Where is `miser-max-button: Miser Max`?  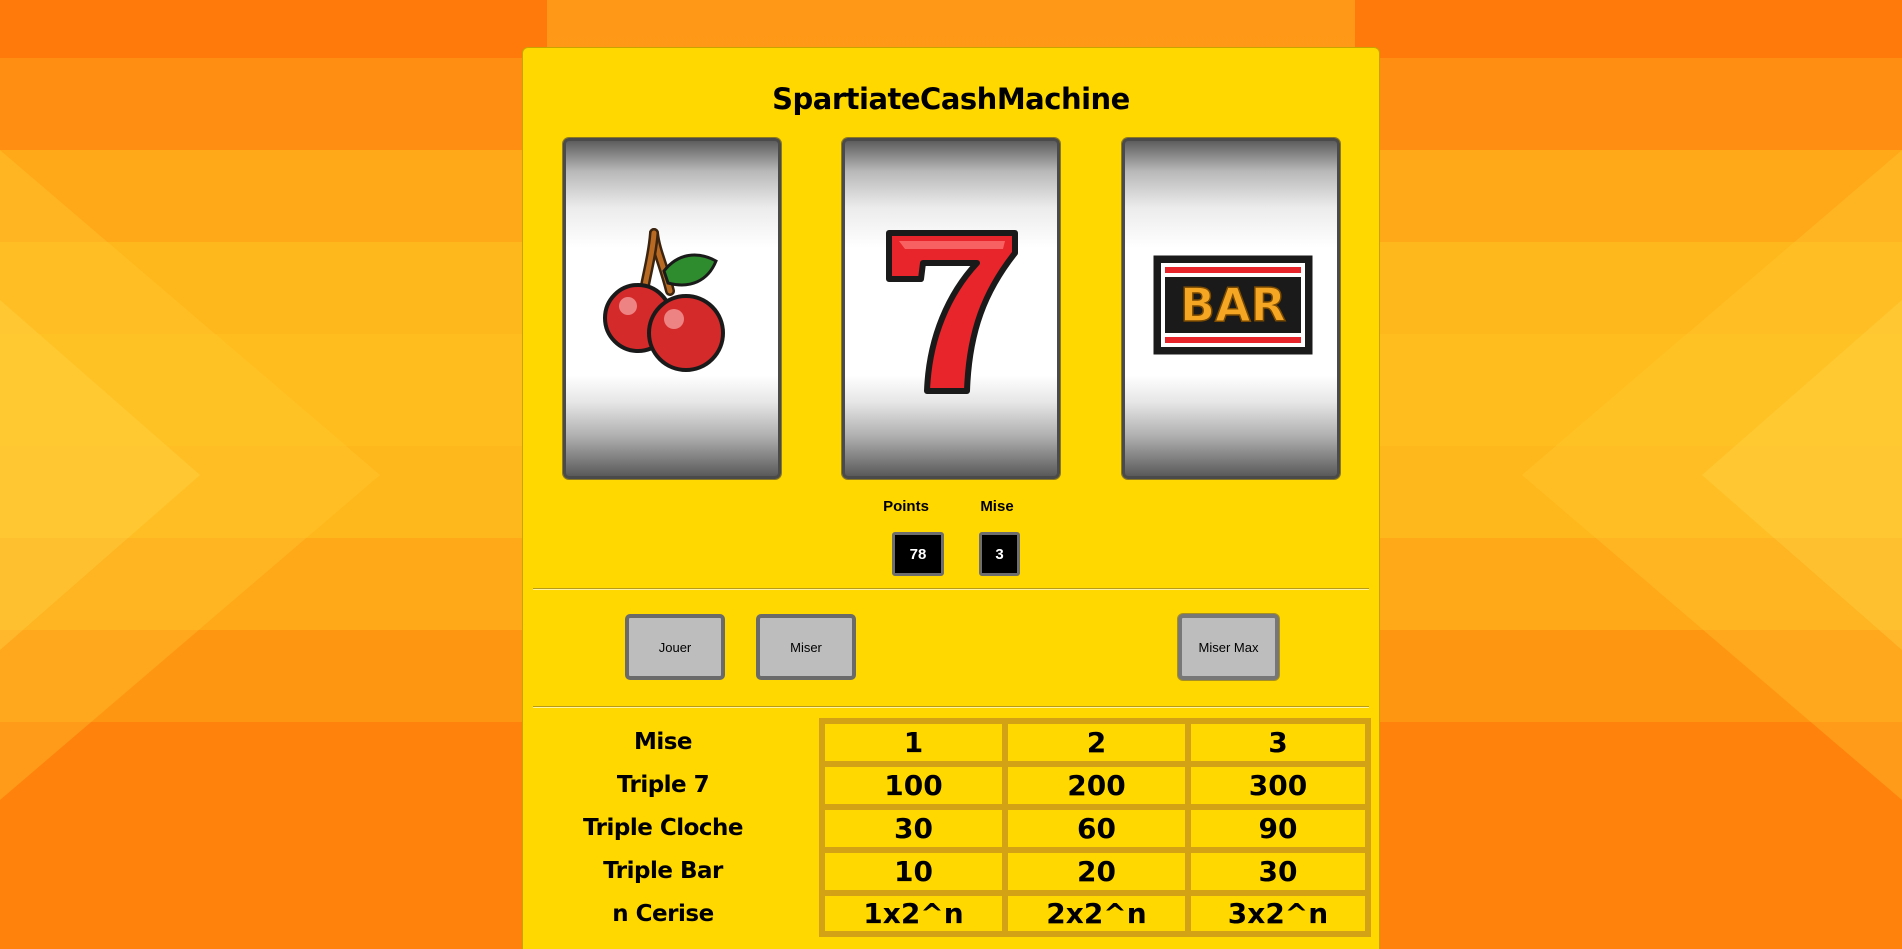 miser-max-button: Miser Max is located at coordinates (1228, 647).